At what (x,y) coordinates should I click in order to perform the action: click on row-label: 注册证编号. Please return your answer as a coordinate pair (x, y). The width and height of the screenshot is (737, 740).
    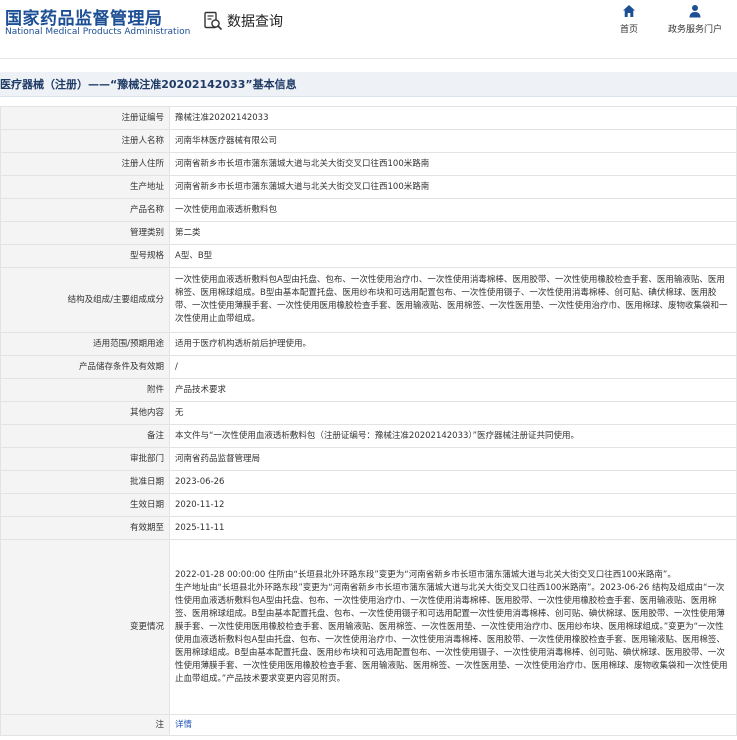
    Looking at the image, I should click on (85, 118).